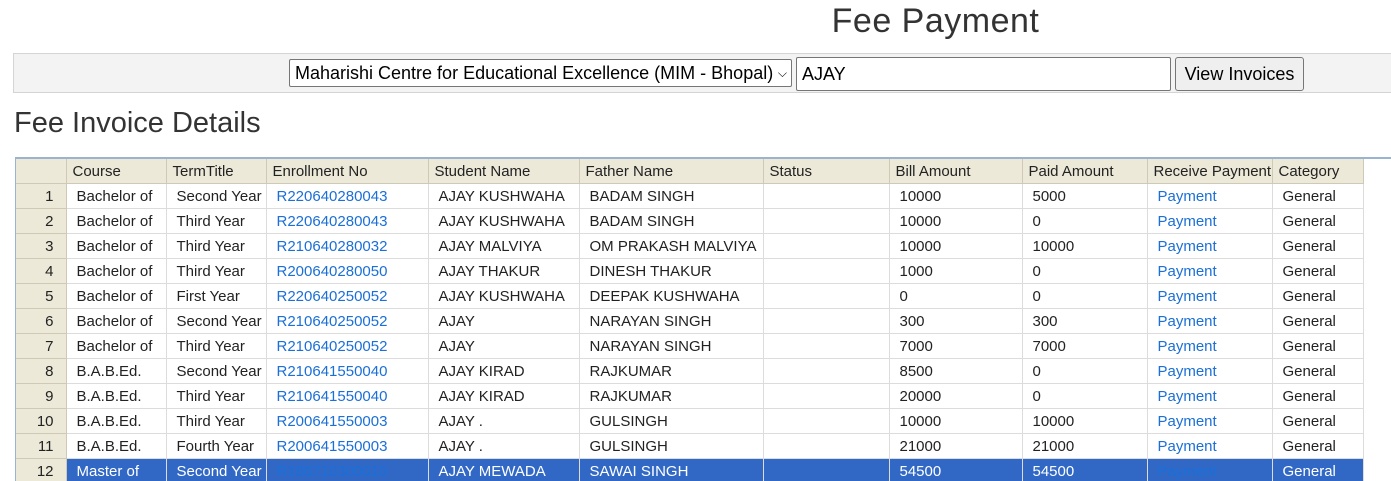 The height and width of the screenshot is (481, 1391). What do you see at coordinates (1085, 171) in the screenshot?
I see `column-header: Paid Amount` at bounding box center [1085, 171].